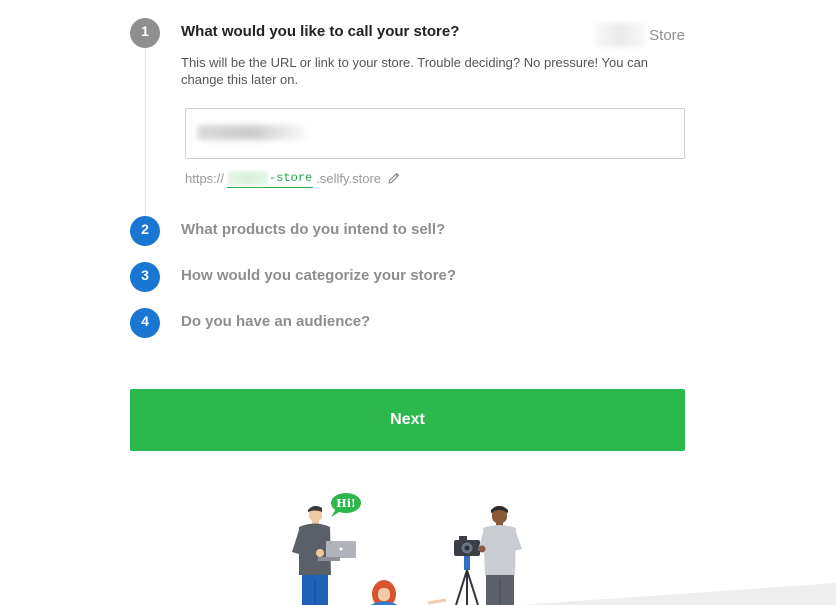  I want to click on step-2-number: 2, so click(145, 229).